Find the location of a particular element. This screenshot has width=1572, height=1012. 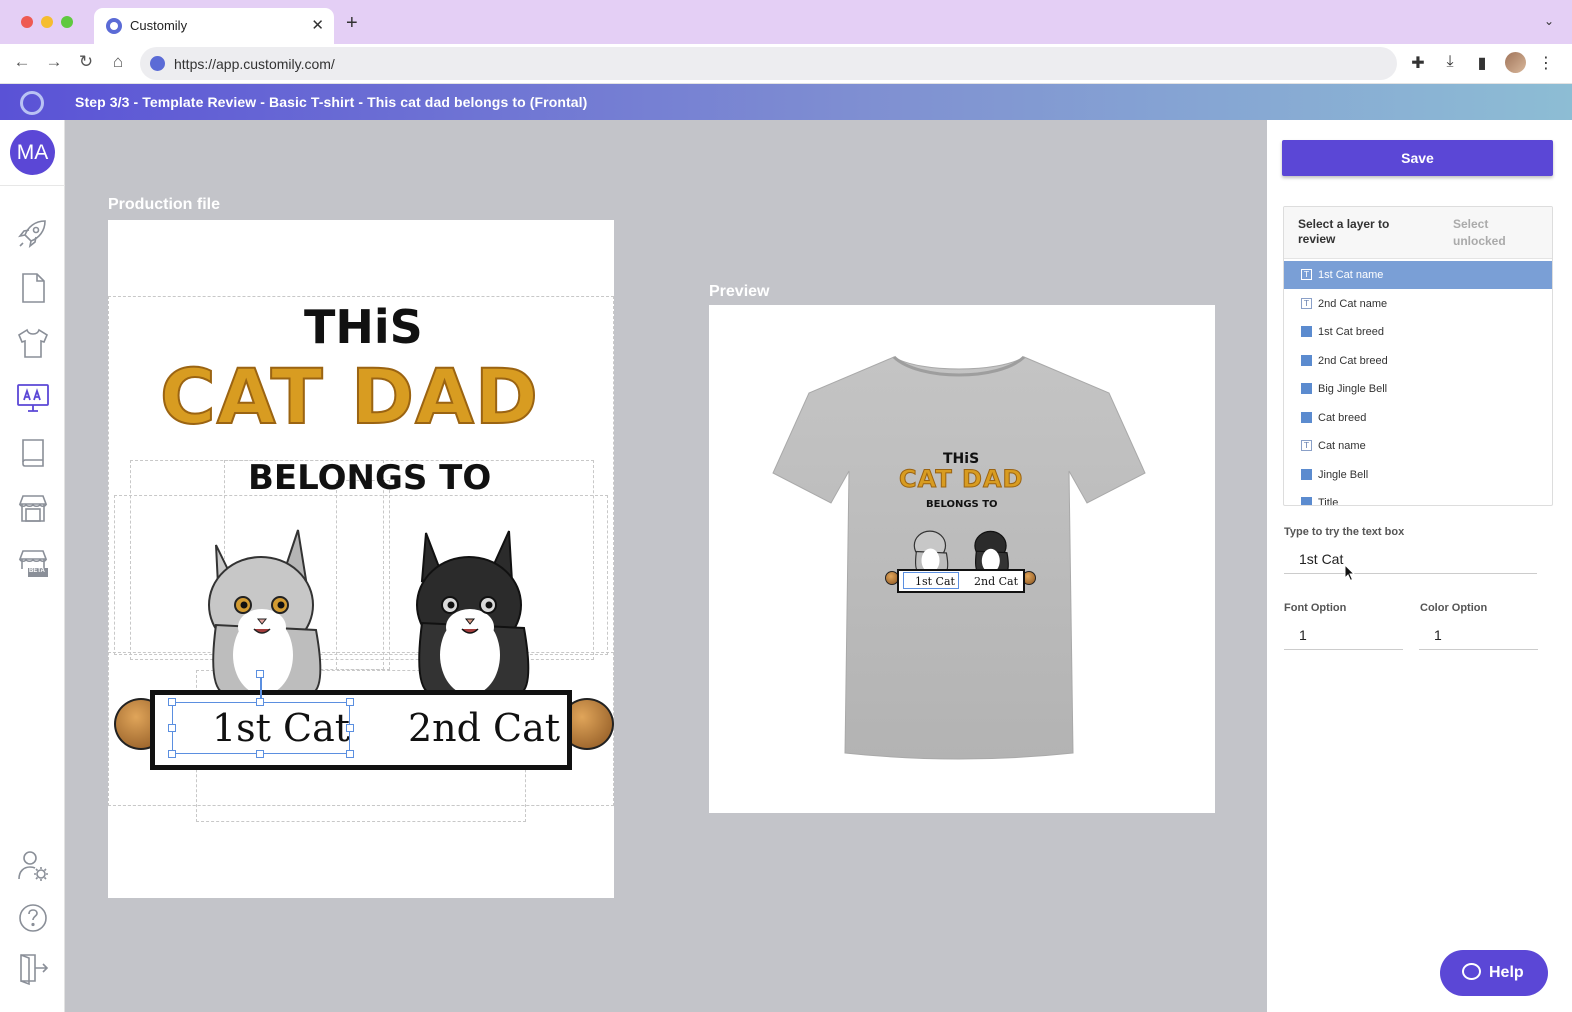

layer-item-label: Title is located at coordinates (1328, 501).